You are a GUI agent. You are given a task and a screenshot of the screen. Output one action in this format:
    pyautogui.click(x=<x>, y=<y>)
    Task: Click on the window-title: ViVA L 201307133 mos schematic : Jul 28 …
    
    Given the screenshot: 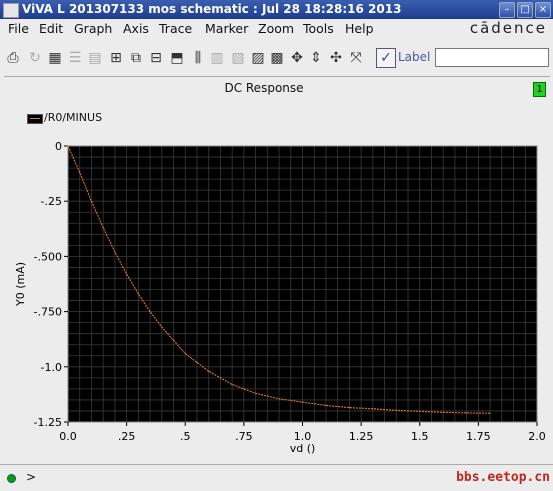 What is the action you would take?
    pyautogui.click(x=212, y=9)
    